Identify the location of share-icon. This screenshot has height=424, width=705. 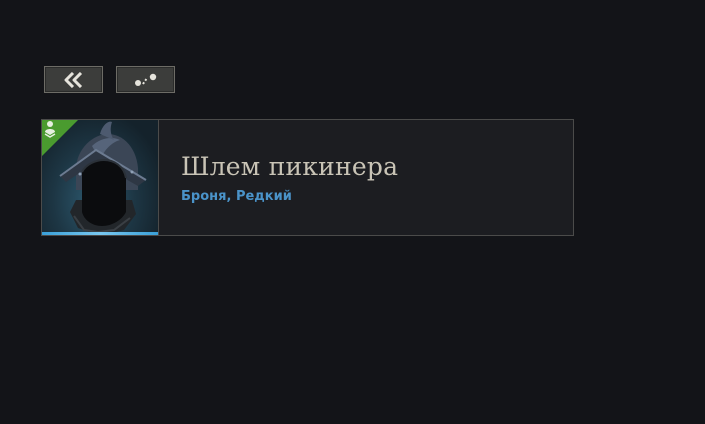
(145, 79).